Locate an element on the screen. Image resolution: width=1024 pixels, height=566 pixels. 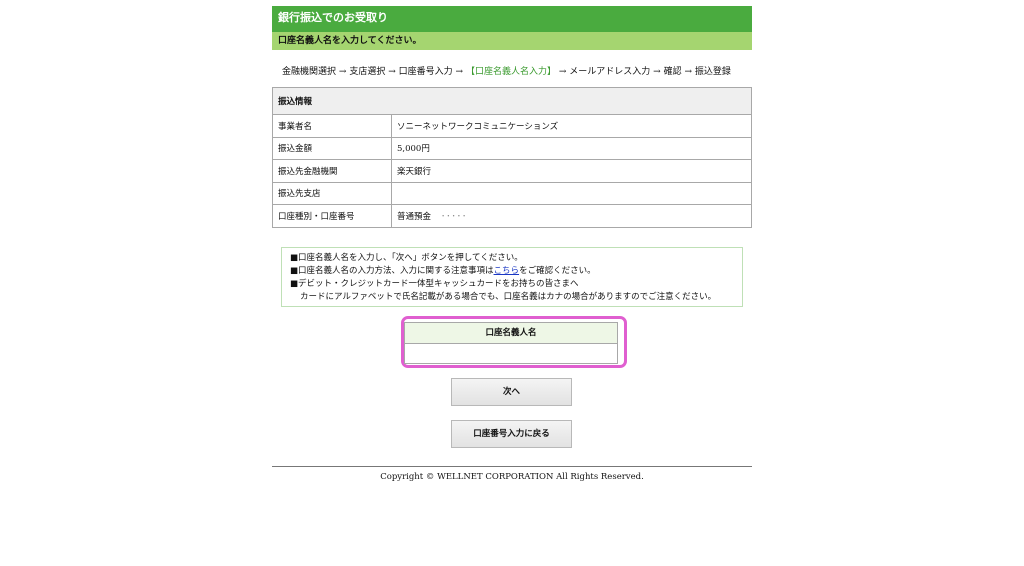
footer-divider is located at coordinates (512, 466).